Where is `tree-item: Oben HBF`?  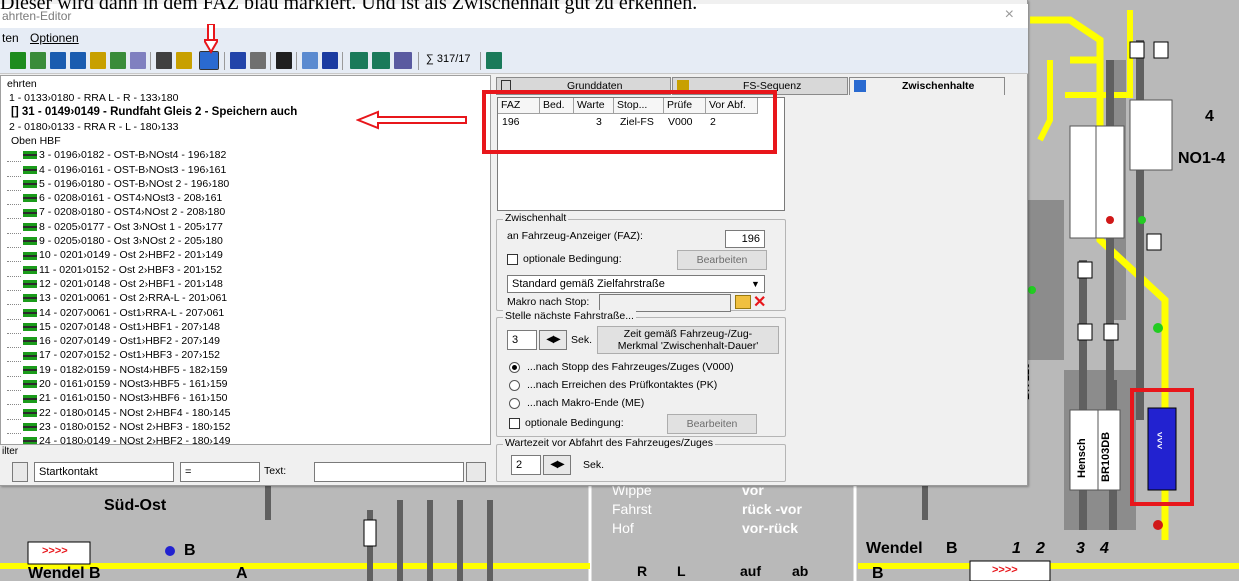
tree-item: Oben HBF is located at coordinates (36, 141).